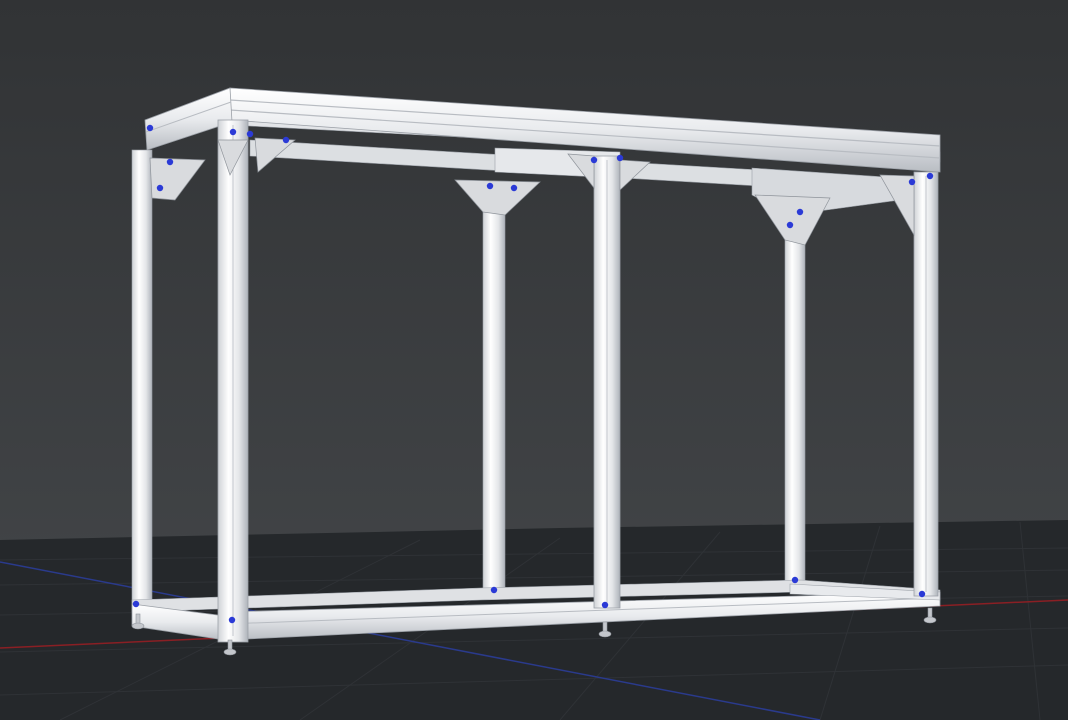  What do you see at coordinates (795, 407) in the screenshot?
I see `rear-right-post` at bounding box center [795, 407].